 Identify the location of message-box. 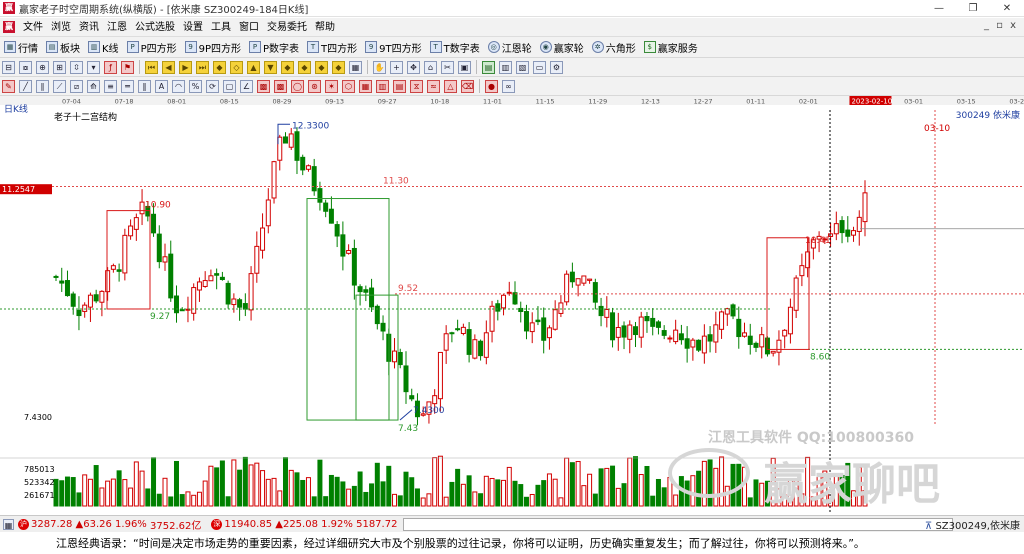
(678, 524).